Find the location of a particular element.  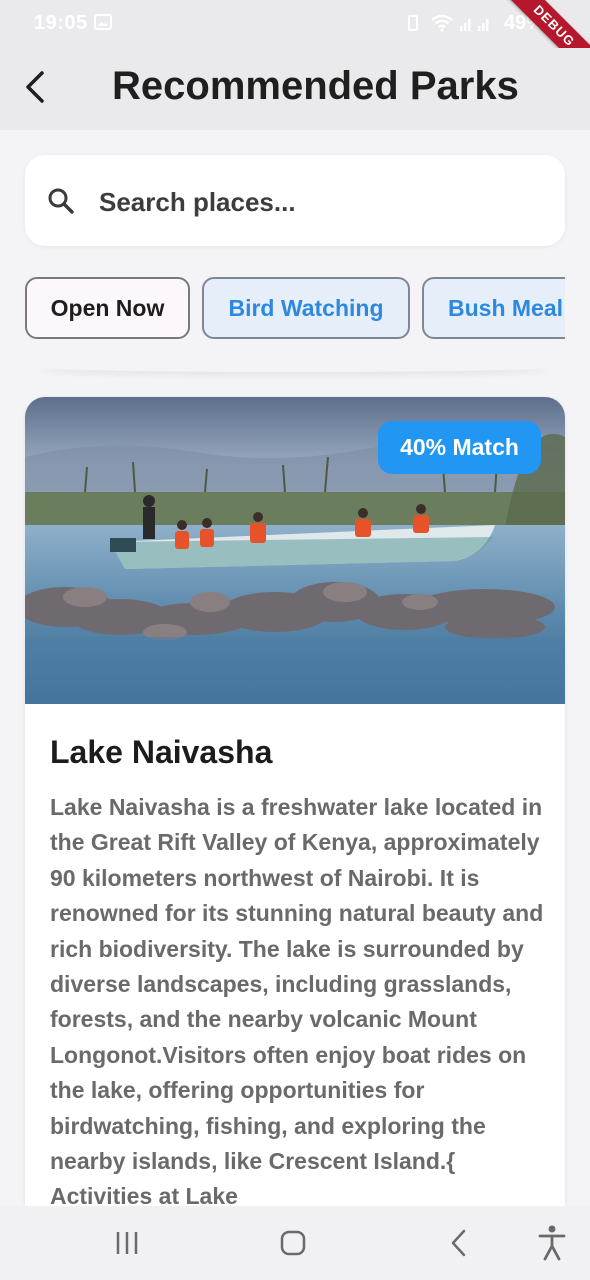

list-top-edge is located at coordinates (295, 367).